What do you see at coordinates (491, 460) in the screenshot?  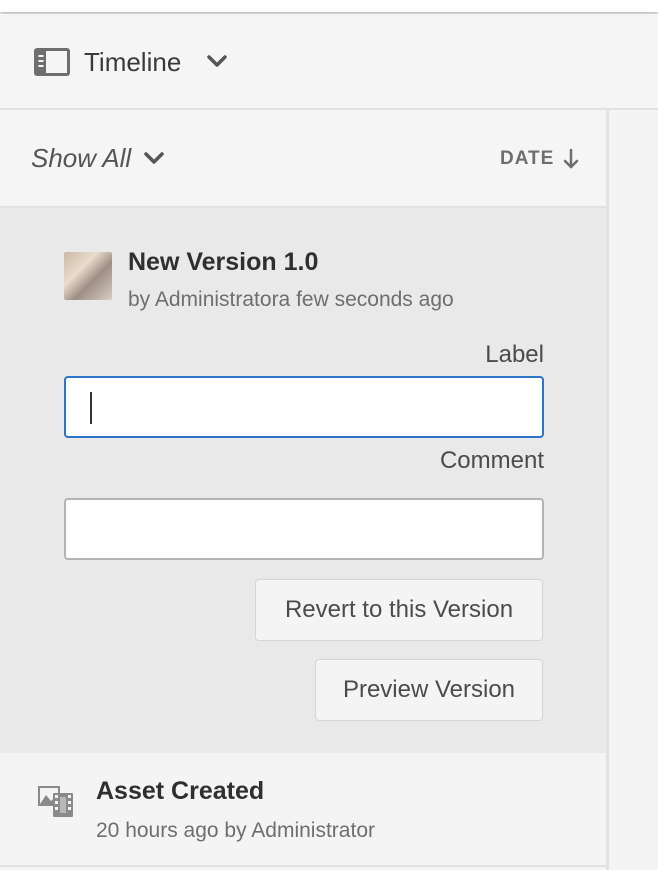 I see `comment-caption: Comment` at bounding box center [491, 460].